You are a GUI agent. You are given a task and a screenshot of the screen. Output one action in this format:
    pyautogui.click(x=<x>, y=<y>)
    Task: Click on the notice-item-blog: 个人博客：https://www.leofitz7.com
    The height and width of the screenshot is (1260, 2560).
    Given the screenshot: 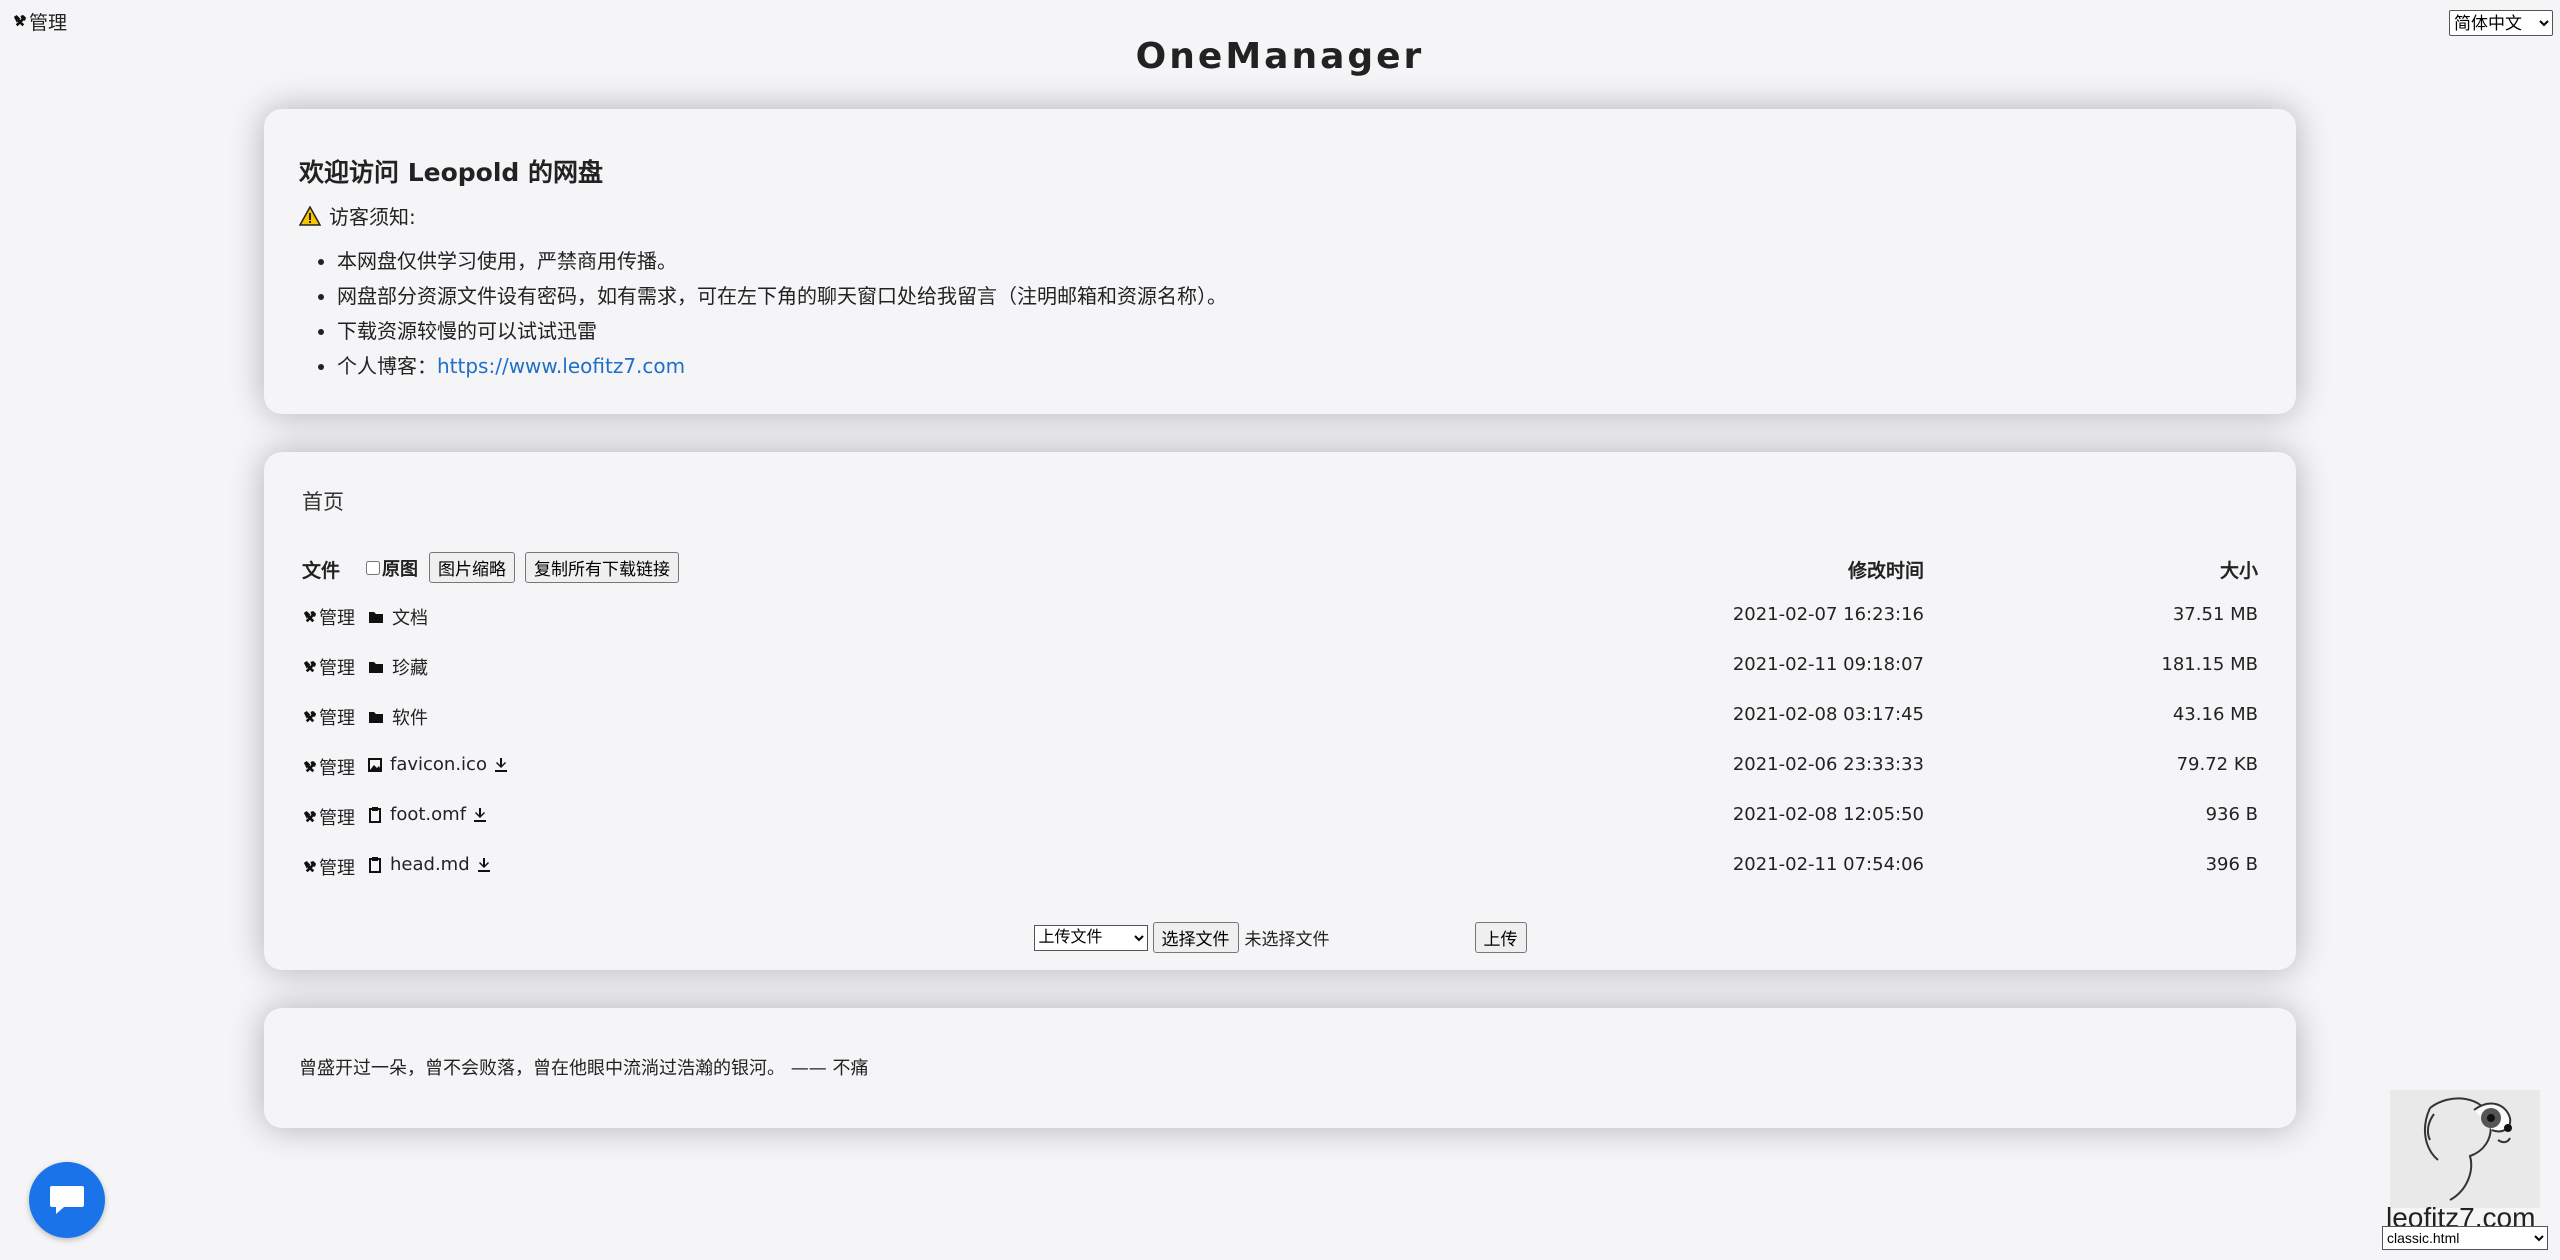 What is the action you would take?
    pyautogui.click(x=1299, y=366)
    